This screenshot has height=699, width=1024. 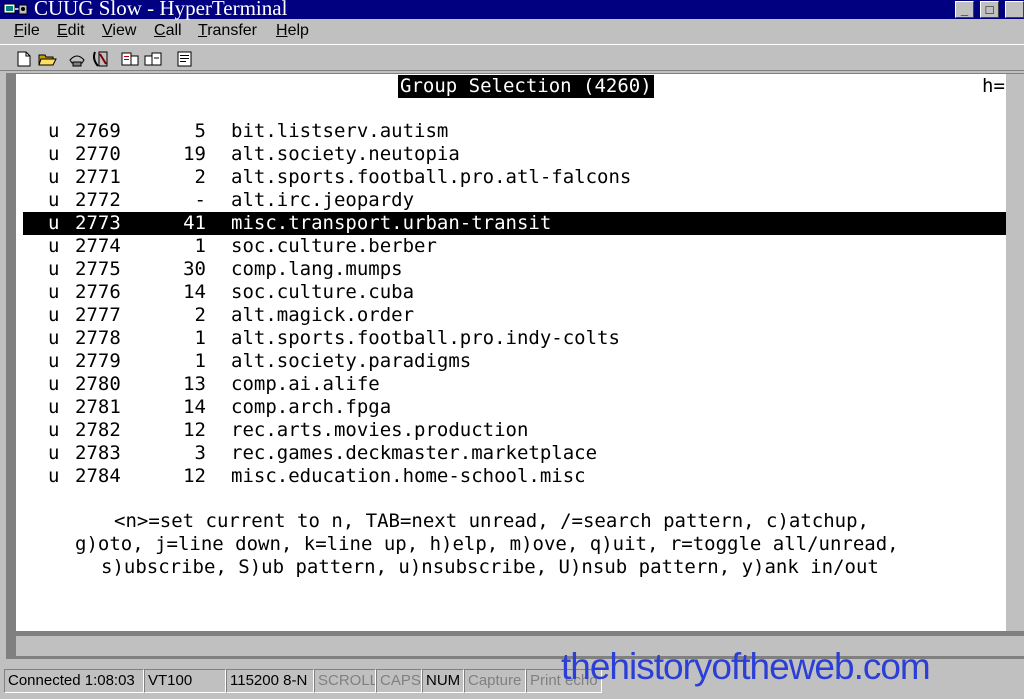 I want to click on row-number: 2773, so click(x=98, y=223).